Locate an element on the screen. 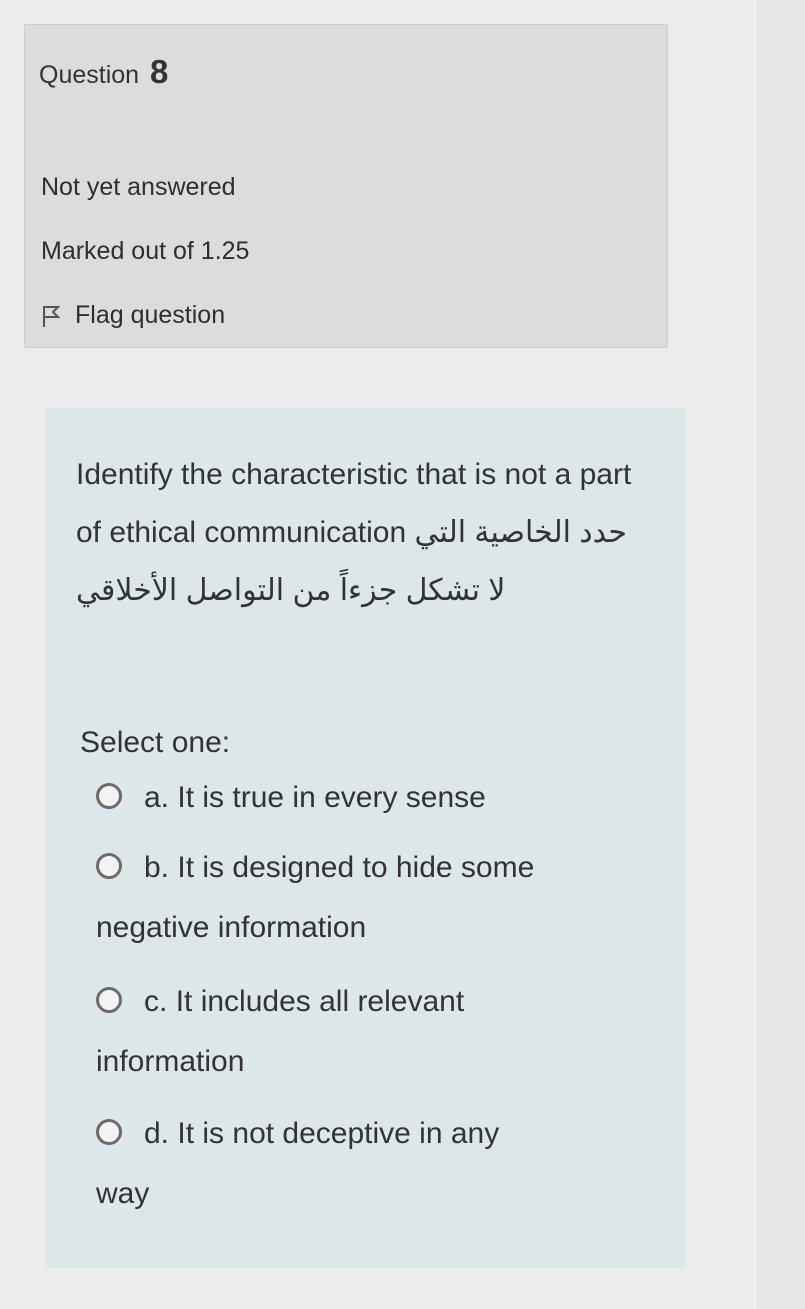  answer-letter: a. is located at coordinates (157, 797).